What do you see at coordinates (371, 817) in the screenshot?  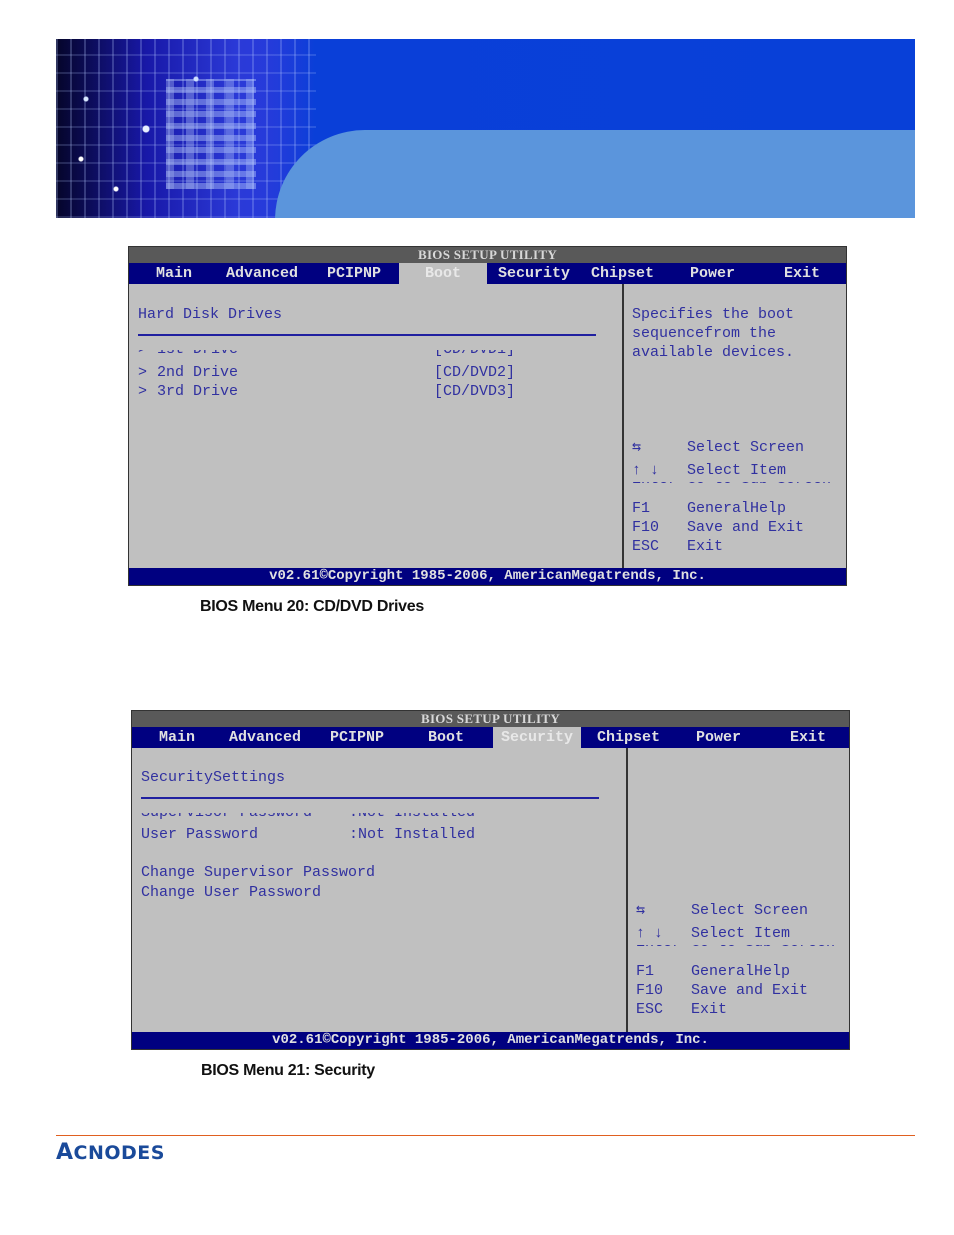 I see `list-item-clipped: Supervisor Password :Not Installed` at bounding box center [371, 817].